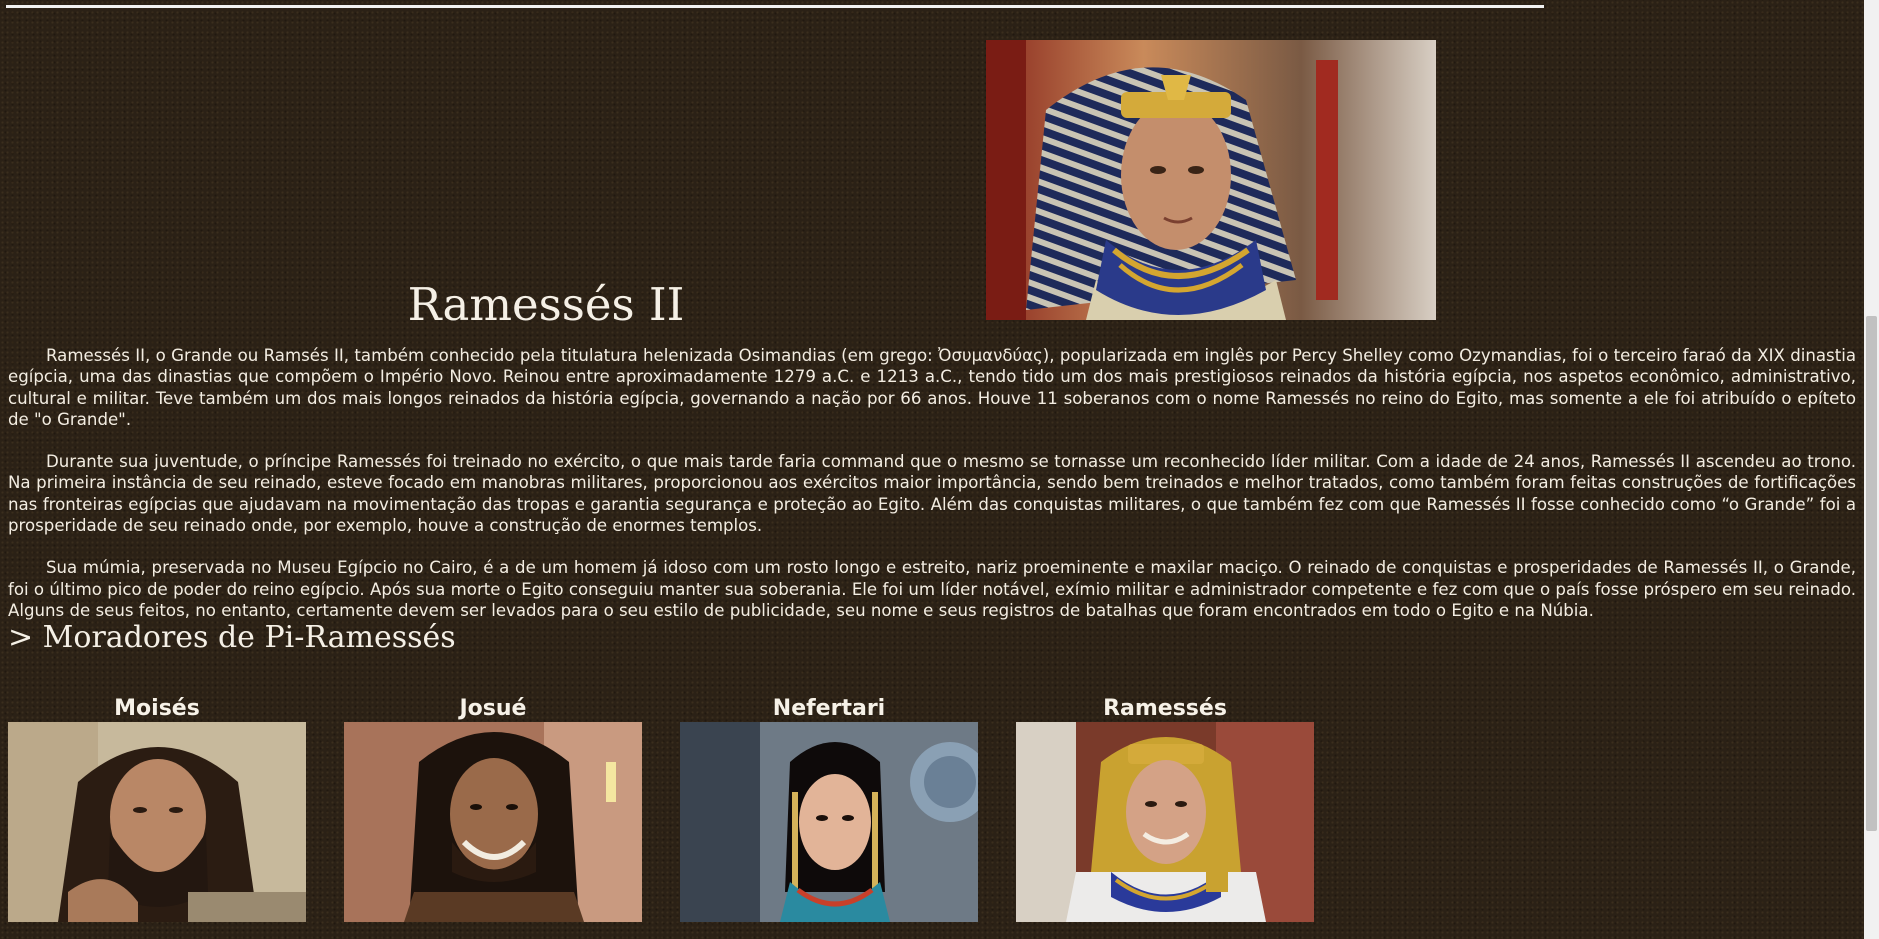  What do you see at coordinates (775, 6) in the screenshot?
I see `top-divider` at bounding box center [775, 6].